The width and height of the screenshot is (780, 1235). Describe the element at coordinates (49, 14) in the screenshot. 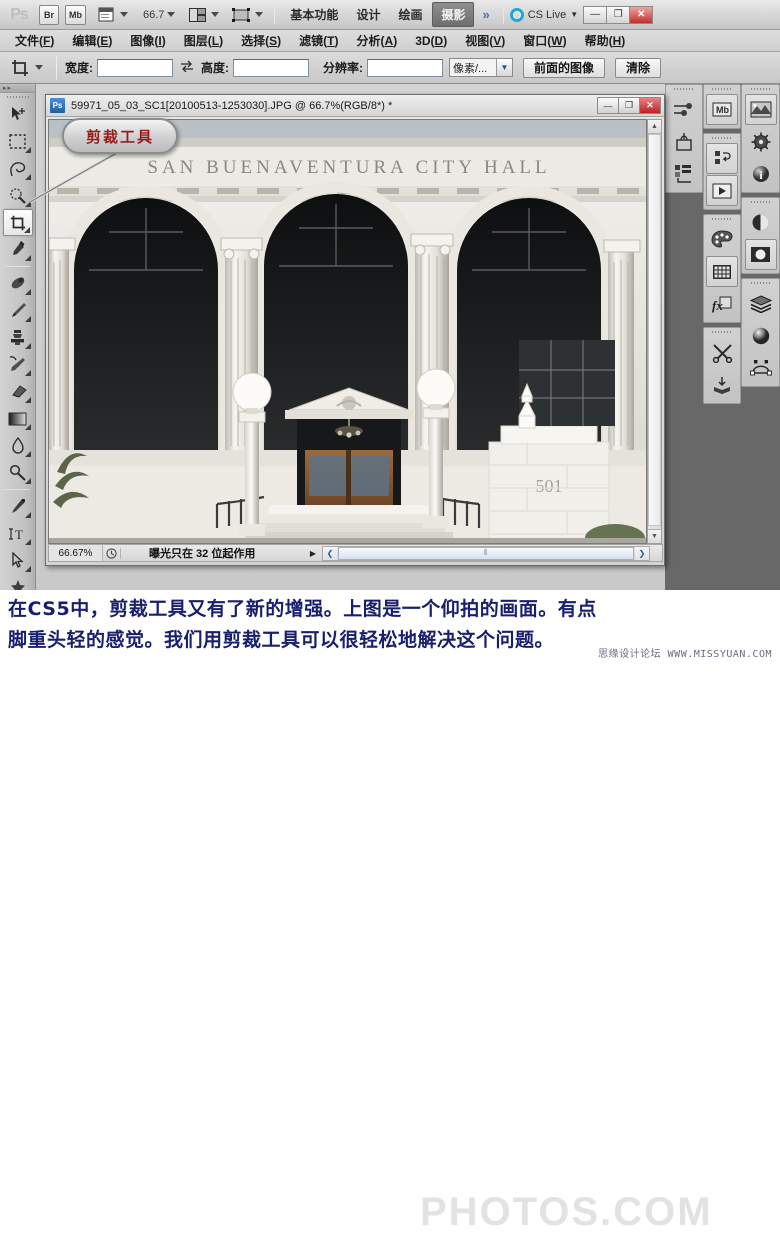

I see `bridge-button: Br` at that location.